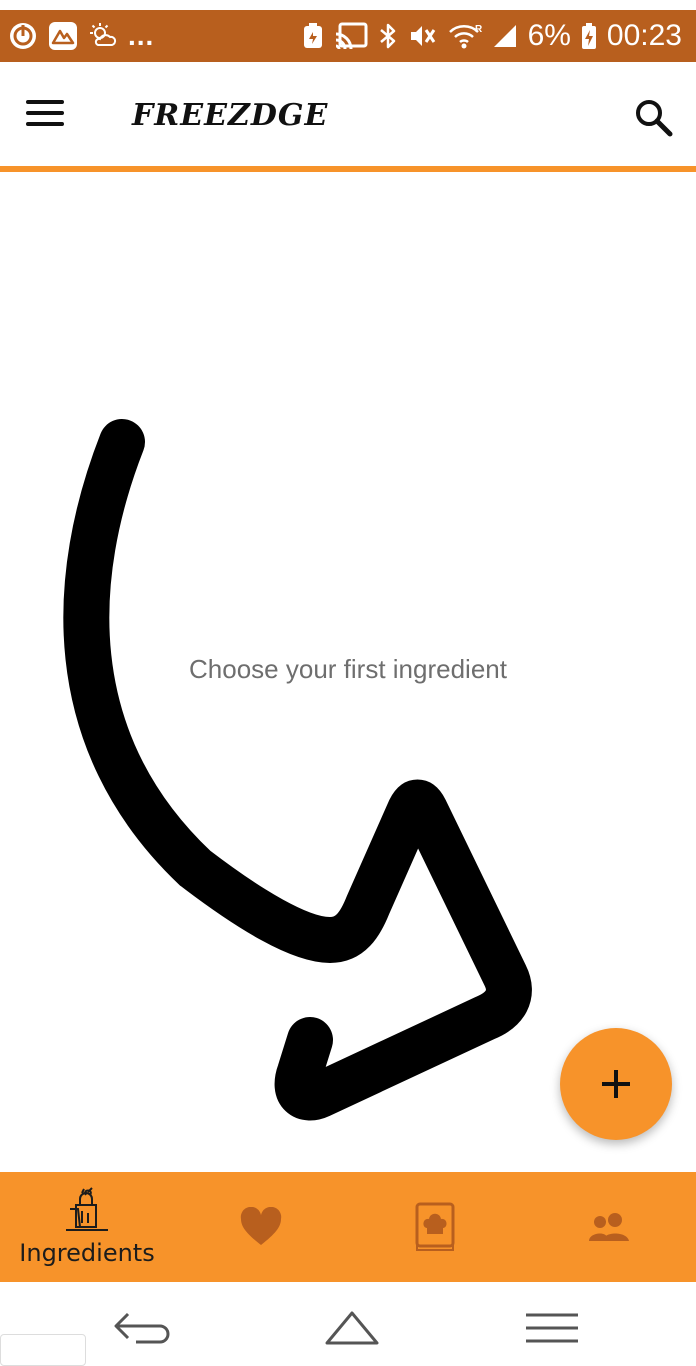 The width and height of the screenshot is (696, 1366). I want to click on wifi-icon: R, so click(465, 36).